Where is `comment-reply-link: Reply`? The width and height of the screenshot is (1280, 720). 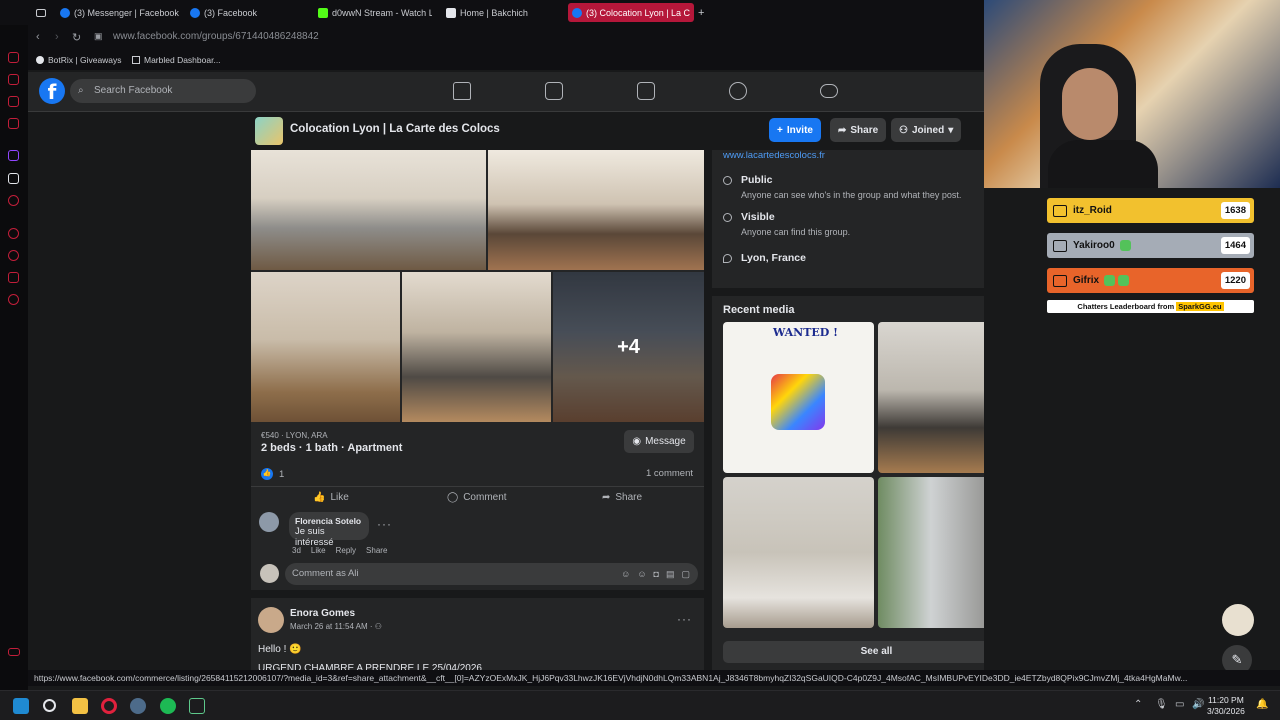 comment-reply-link: Reply is located at coordinates (346, 550).